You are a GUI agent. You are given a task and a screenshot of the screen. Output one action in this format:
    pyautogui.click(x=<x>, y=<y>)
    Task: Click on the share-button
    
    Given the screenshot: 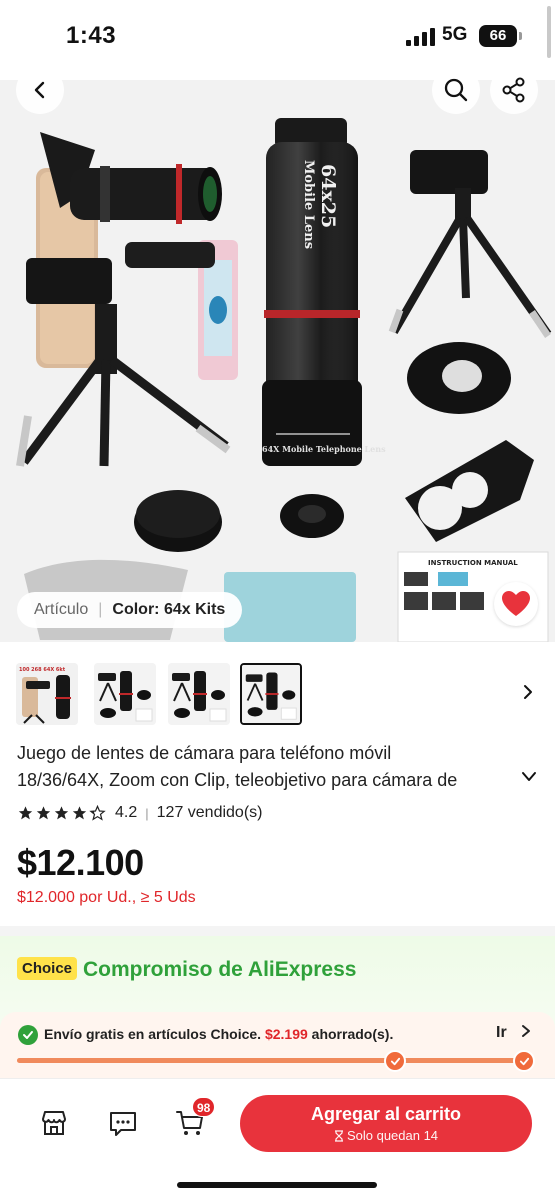 What is the action you would take?
    pyautogui.click(x=514, y=90)
    